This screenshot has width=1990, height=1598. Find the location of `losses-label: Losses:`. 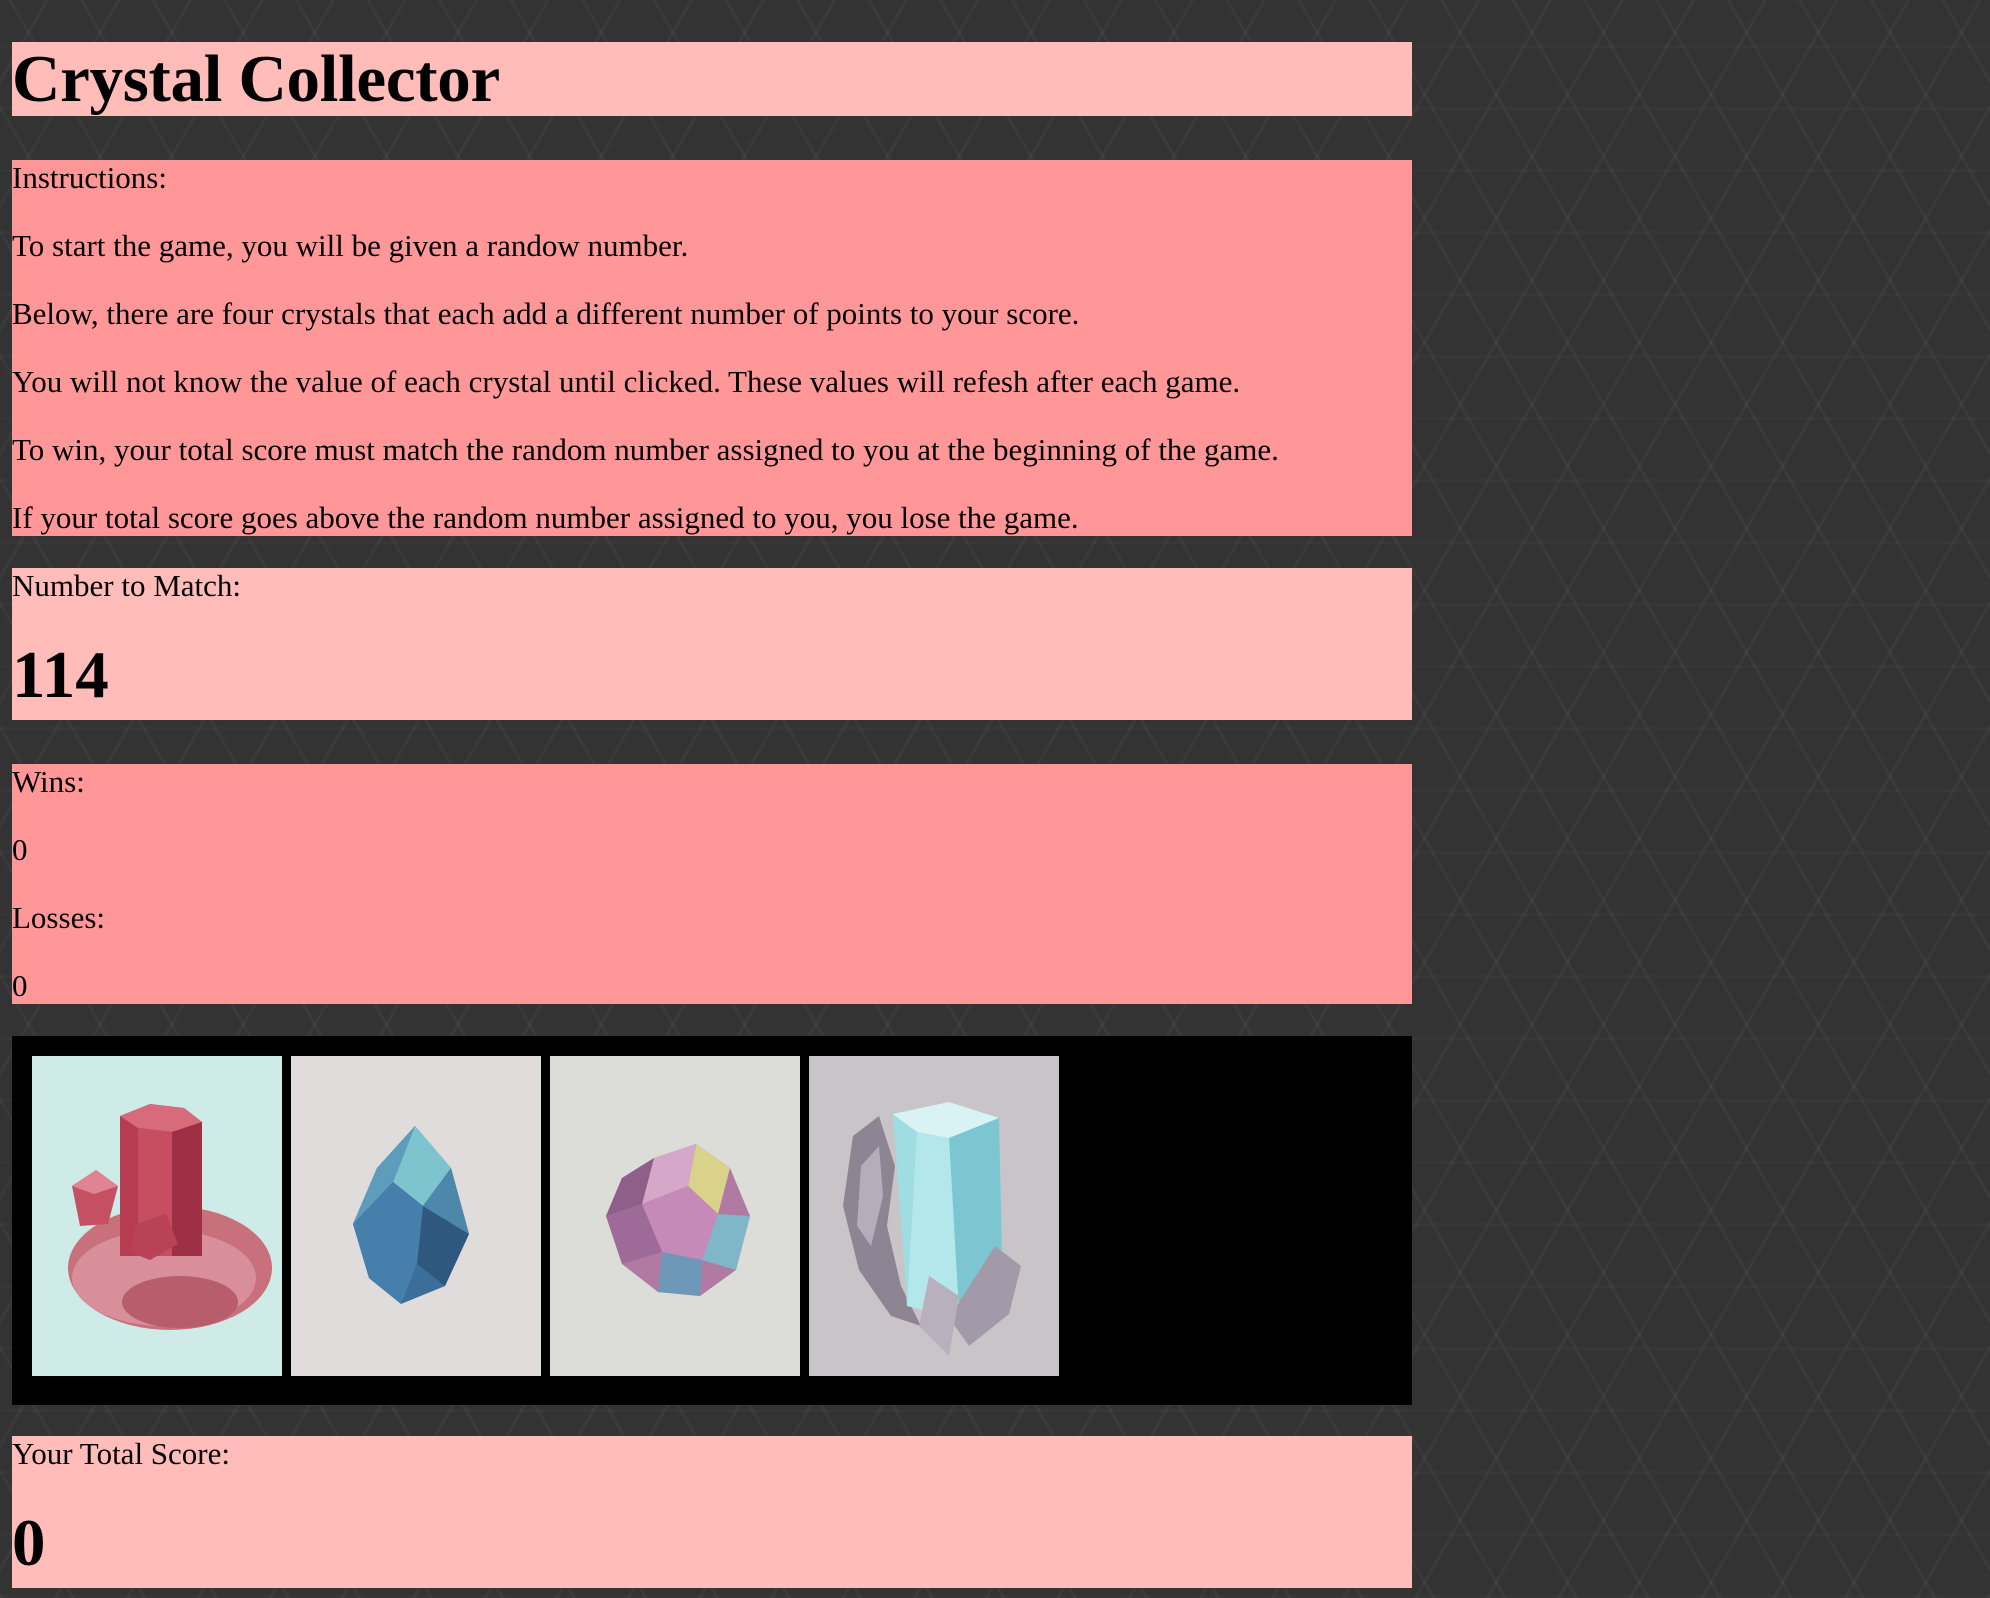

losses-label: Losses: is located at coordinates (58, 917).